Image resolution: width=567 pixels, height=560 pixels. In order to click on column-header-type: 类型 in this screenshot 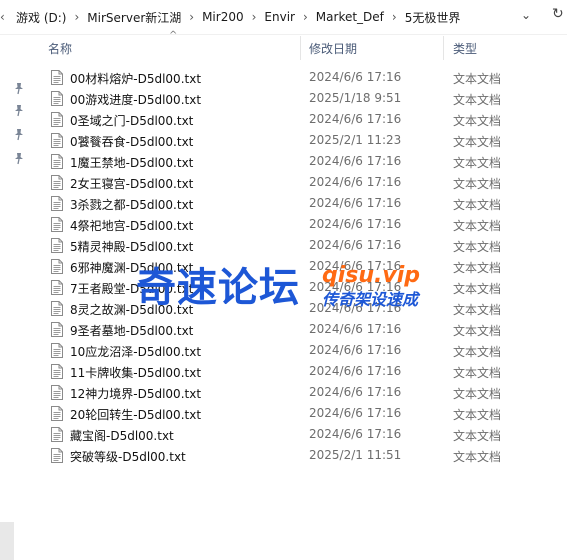, I will do `click(465, 48)`.